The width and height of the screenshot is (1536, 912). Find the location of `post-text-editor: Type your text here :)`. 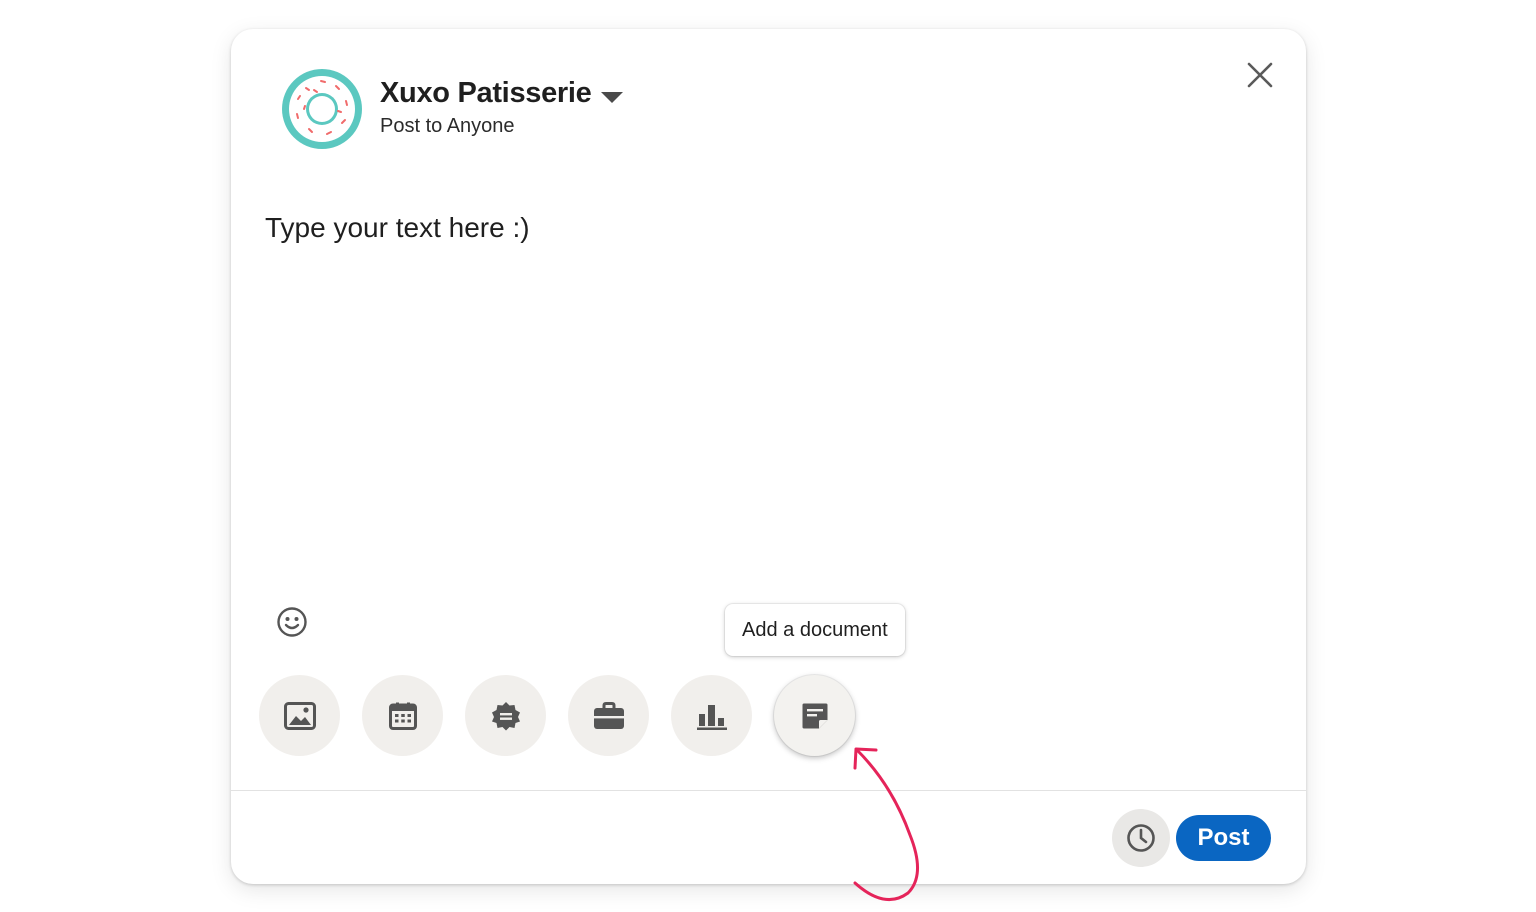

post-text-editor: Type your text here :) is located at coordinates (397, 228).